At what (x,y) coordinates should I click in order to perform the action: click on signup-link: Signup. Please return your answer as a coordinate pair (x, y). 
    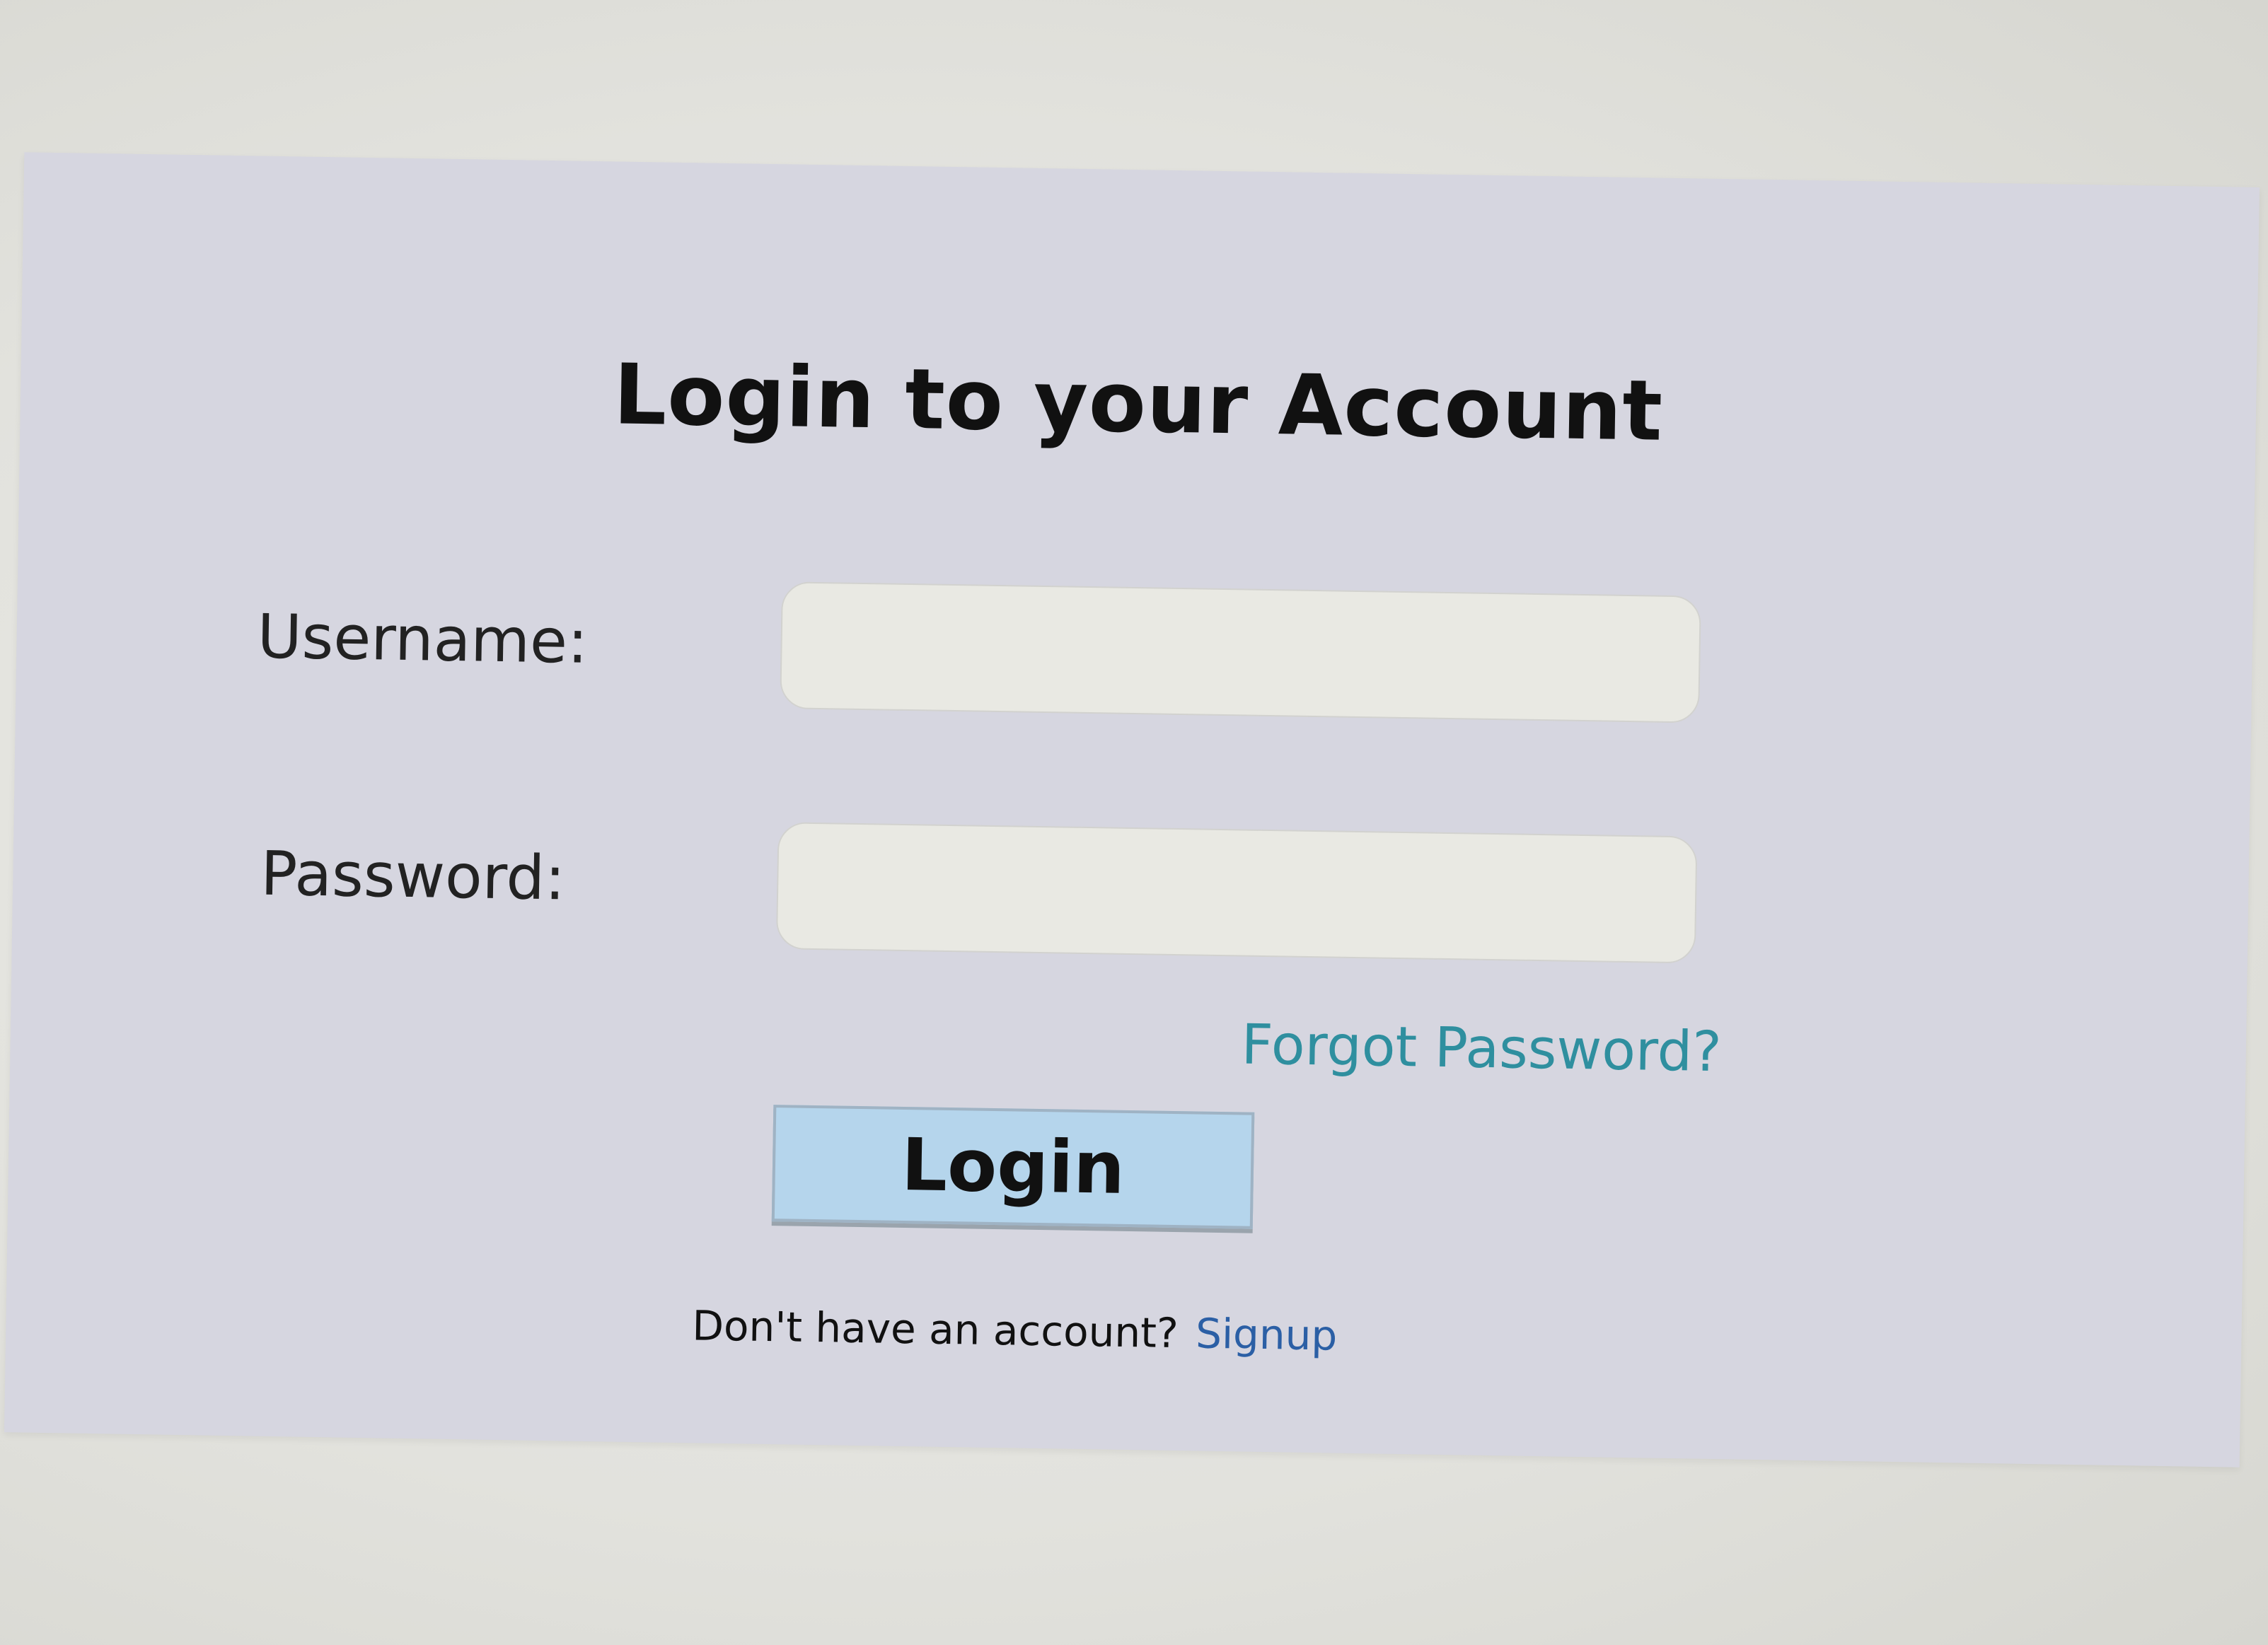
    Looking at the image, I should click on (1267, 1335).